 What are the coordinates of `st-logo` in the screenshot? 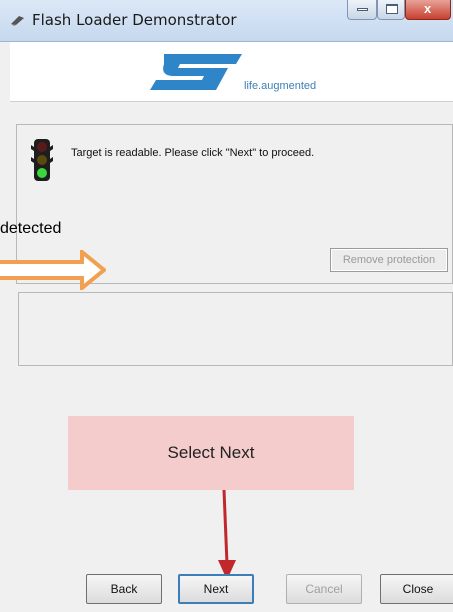 It's located at (196, 72).